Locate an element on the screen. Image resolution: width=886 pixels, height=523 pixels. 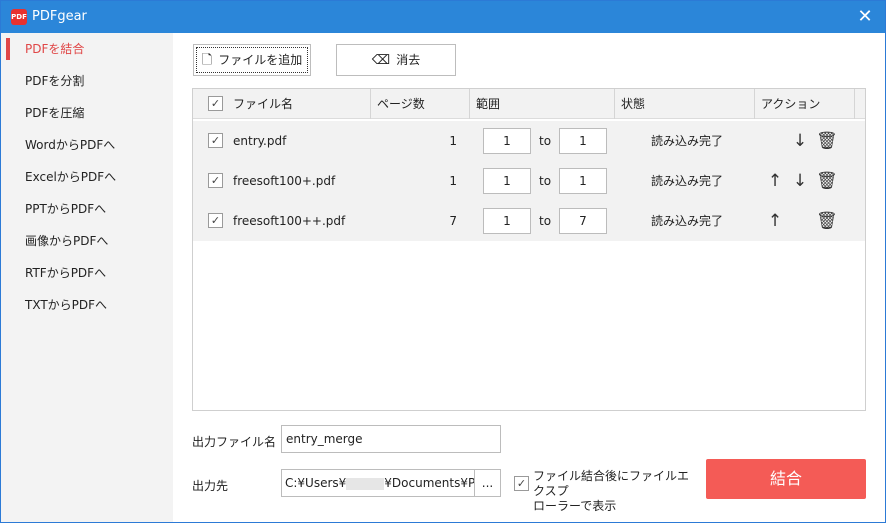
table-row: ✓ freesoft100++.pdf 7 1 to 7 読み込み完了 ↑ 🗑 is located at coordinates (529, 221).